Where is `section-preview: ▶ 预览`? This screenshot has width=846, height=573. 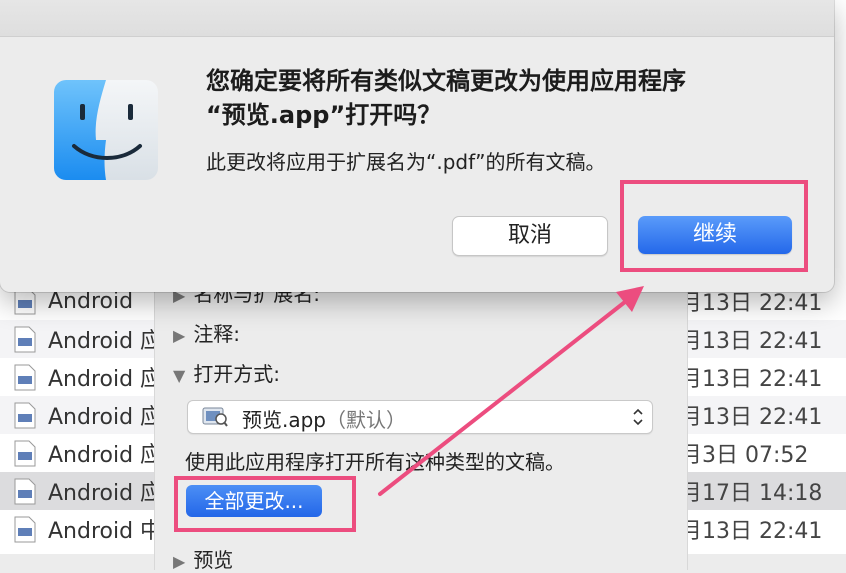
section-preview: ▶ 预览 is located at coordinates (203, 558).